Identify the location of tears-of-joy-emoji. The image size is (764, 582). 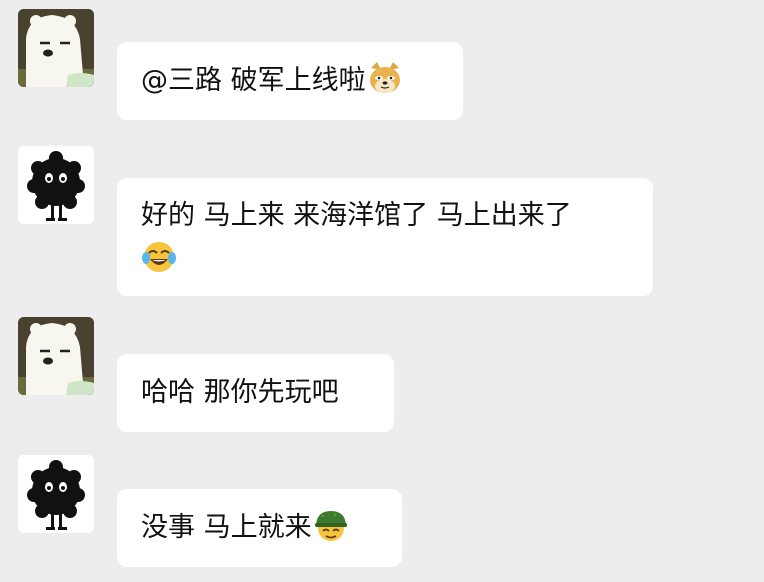
(159, 257).